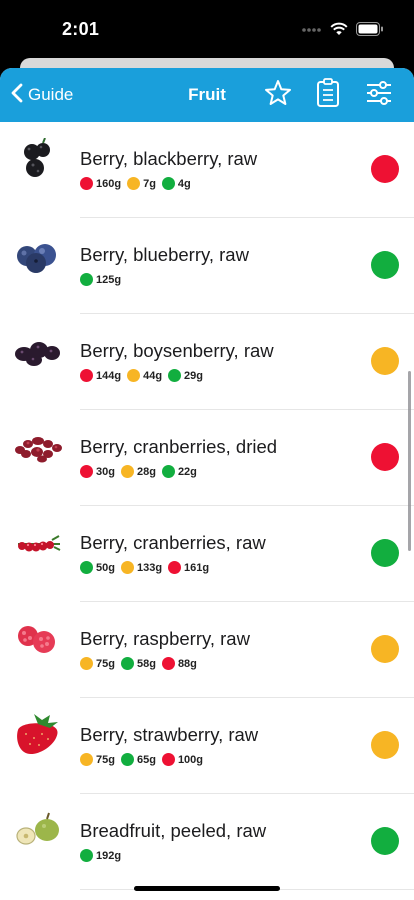 The height and width of the screenshot is (900, 414). Describe the element at coordinates (173, 542) in the screenshot. I see `food-name: Berry, cranberries, raw` at that location.